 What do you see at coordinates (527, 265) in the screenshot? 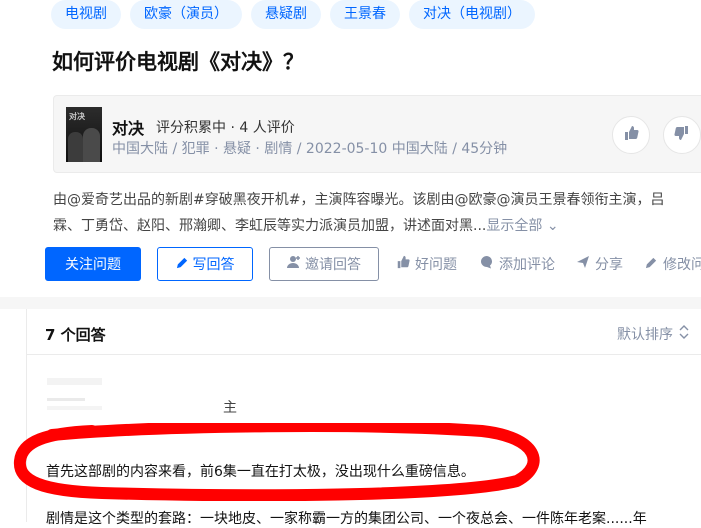
I see `add-comment-label: 添加评论` at bounding box center [527, 265].